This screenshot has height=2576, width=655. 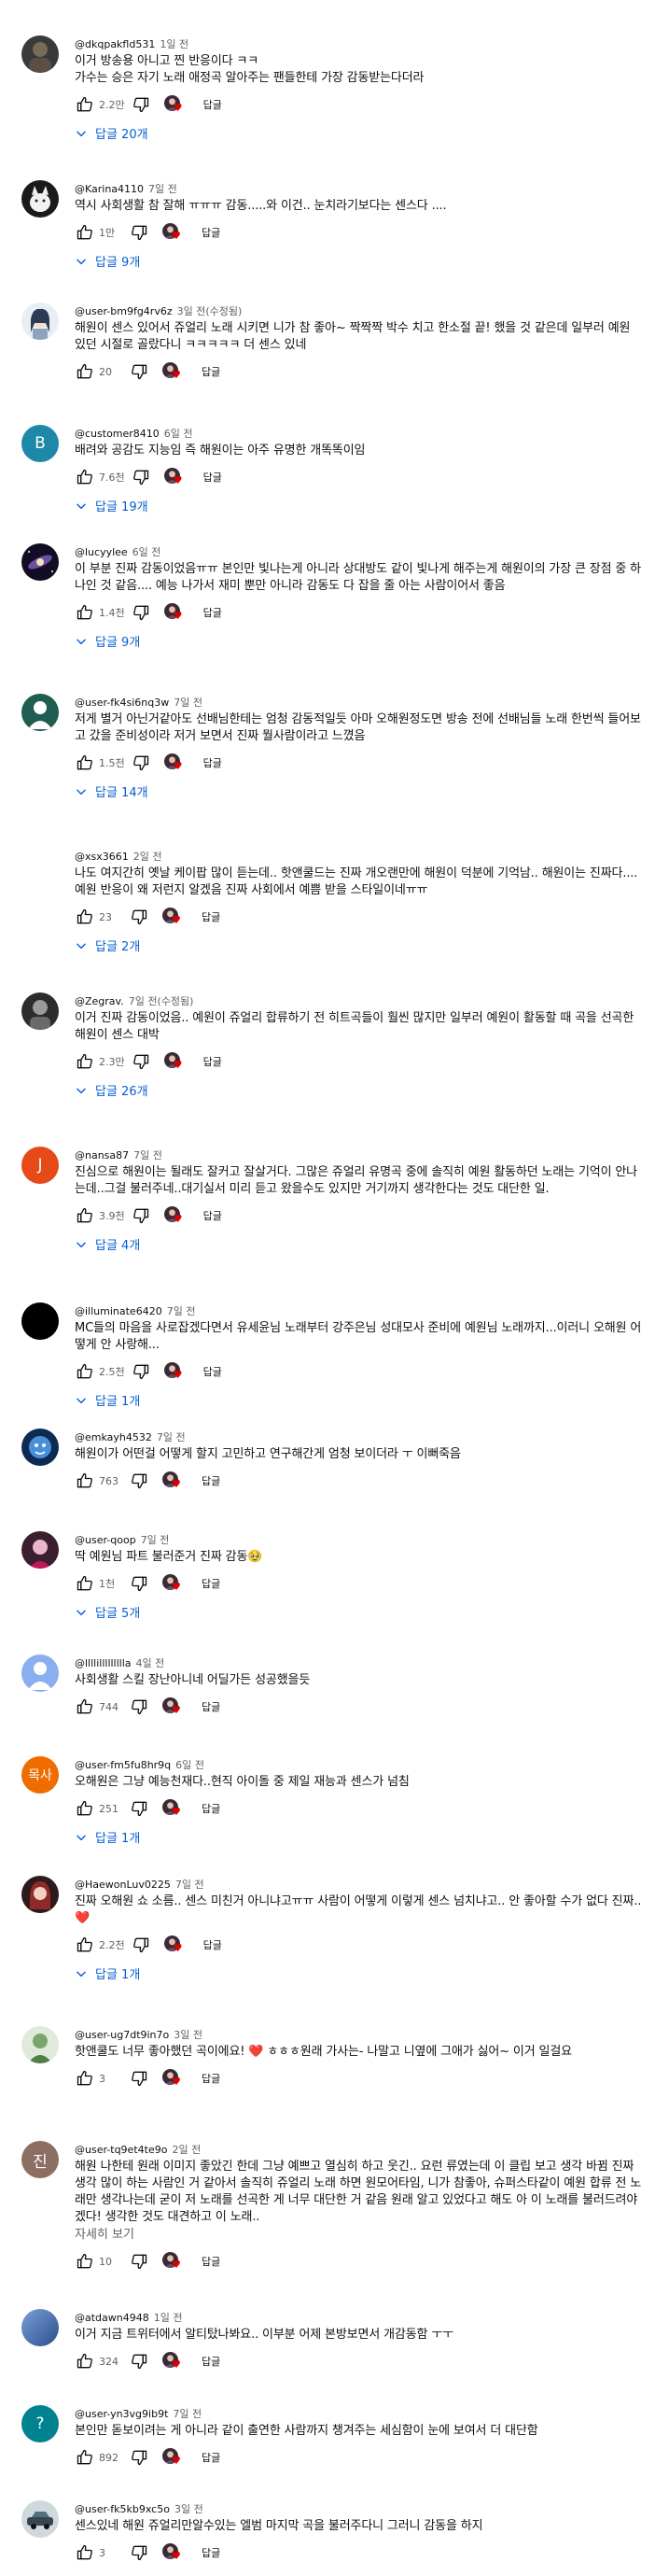 What do you see at coordinates (40, 1165) in the screenshot?
I see `avatar: J` at bounding box center [40, 1165].